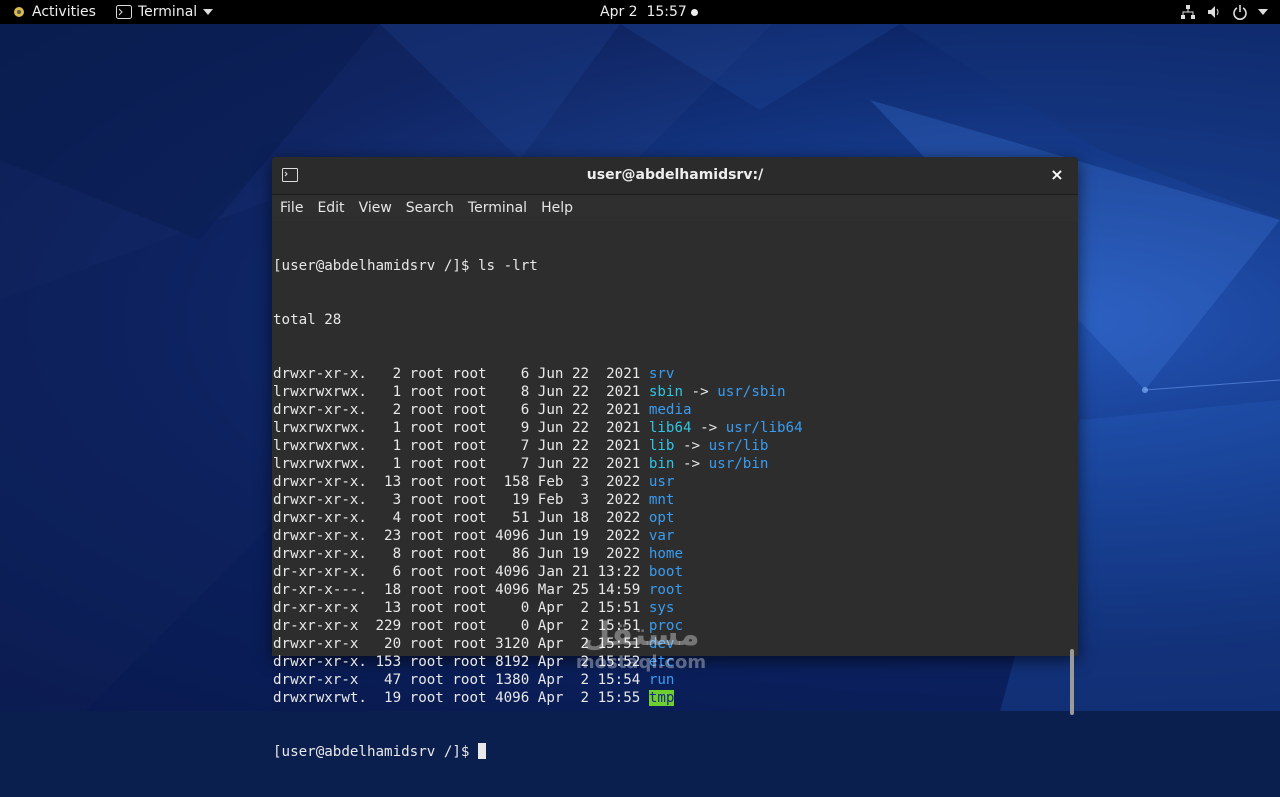 This screenshot has width=1280, height=797. I want to click on entry-name: var, so click(661, 536).